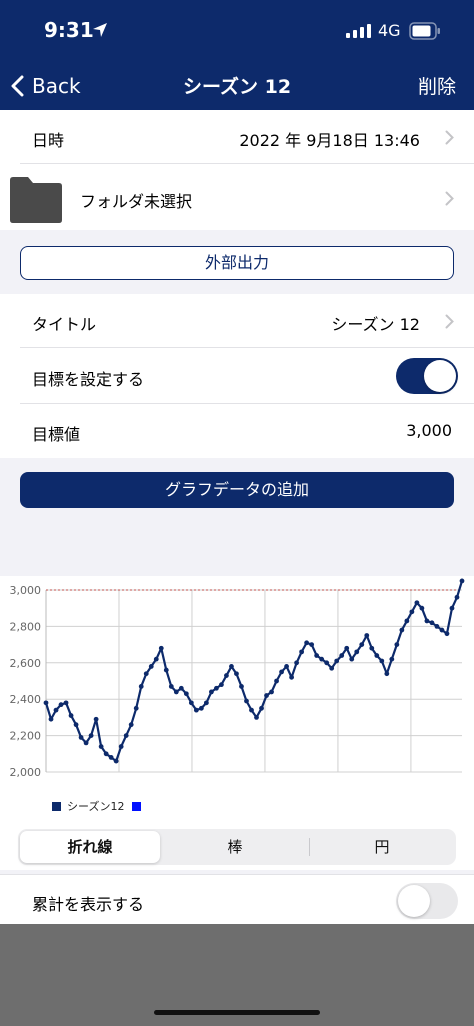 This screenshot has height=1026, width=474. I want to click on folder-row: フォルダ未選択, so click(237, 197).